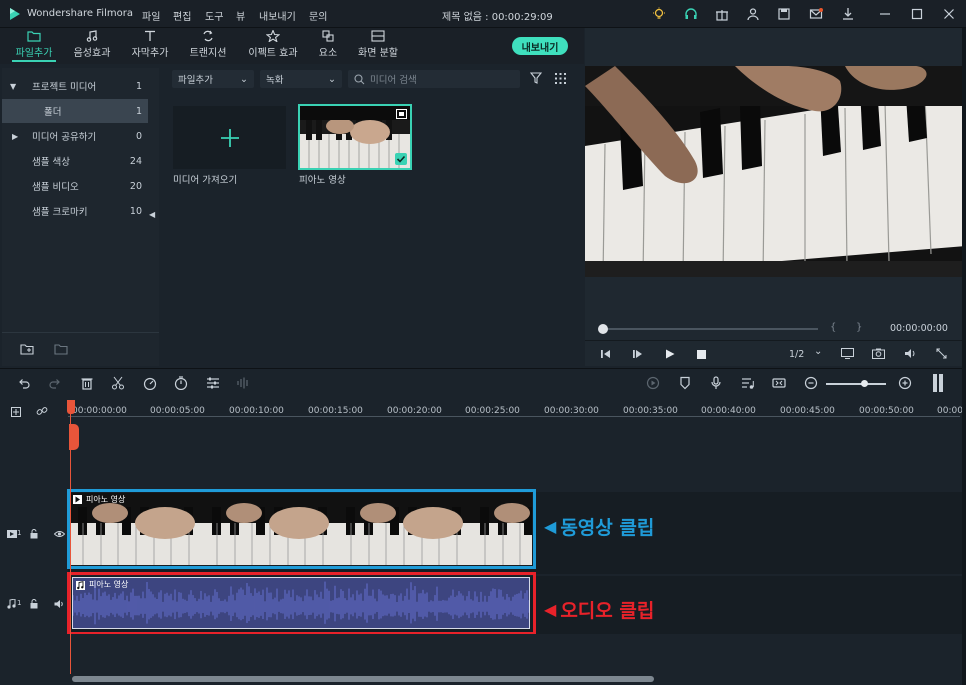 Image resolution: width=966 pixels, height=685 pixels. I want to click on render-preview-icon, so click(653, 383).